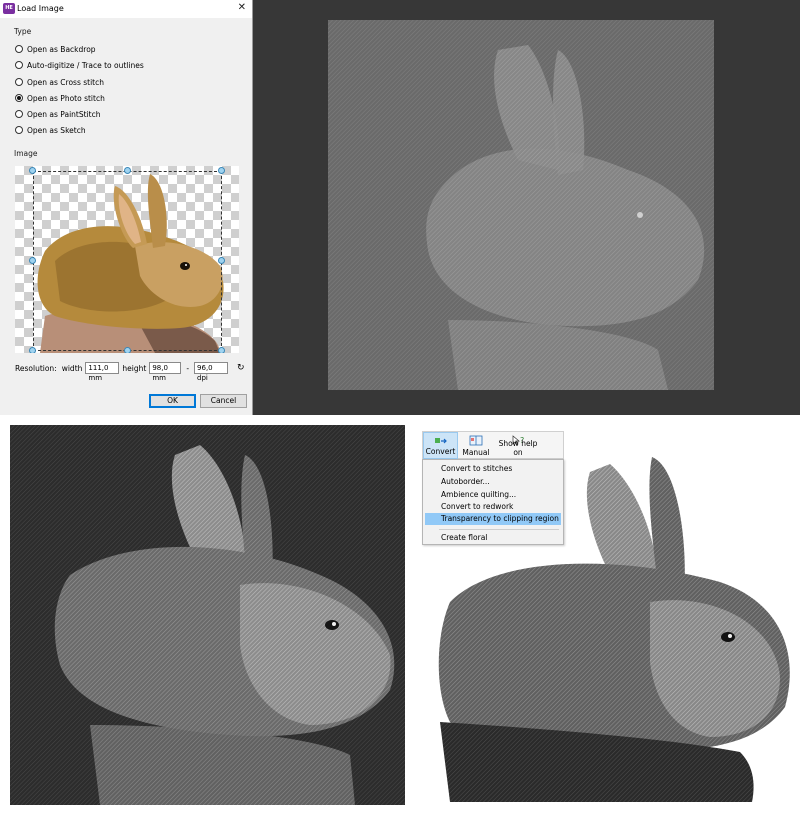  What do you see at coordinates (26, 153) in the screenshot?
I see `image-group-label: Image` at bounding box center [26, 153].